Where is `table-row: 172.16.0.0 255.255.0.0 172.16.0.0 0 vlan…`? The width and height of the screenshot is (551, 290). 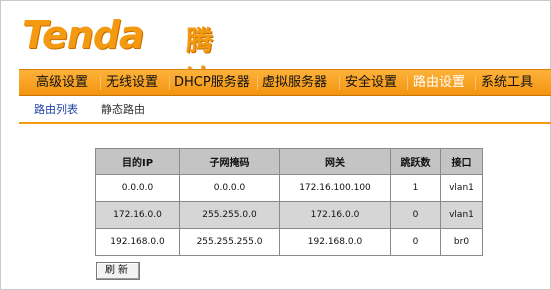
table-row: 172.16.0.0 255.255.0.0 172.16.0.0 0 vlan… is located at coordinates (289, 215).